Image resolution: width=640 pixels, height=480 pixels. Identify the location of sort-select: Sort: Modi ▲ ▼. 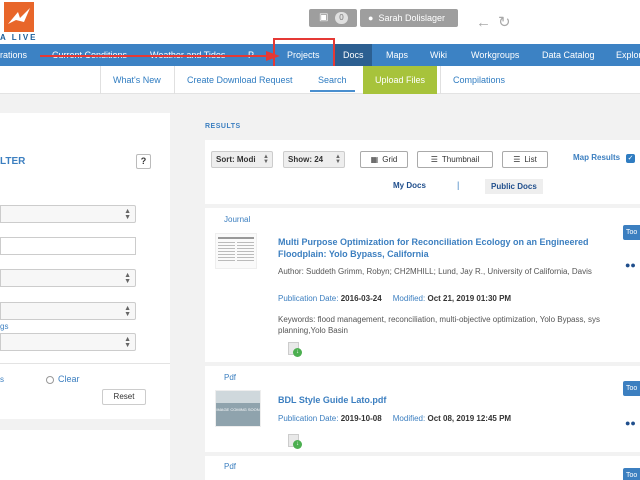
(242, 159).